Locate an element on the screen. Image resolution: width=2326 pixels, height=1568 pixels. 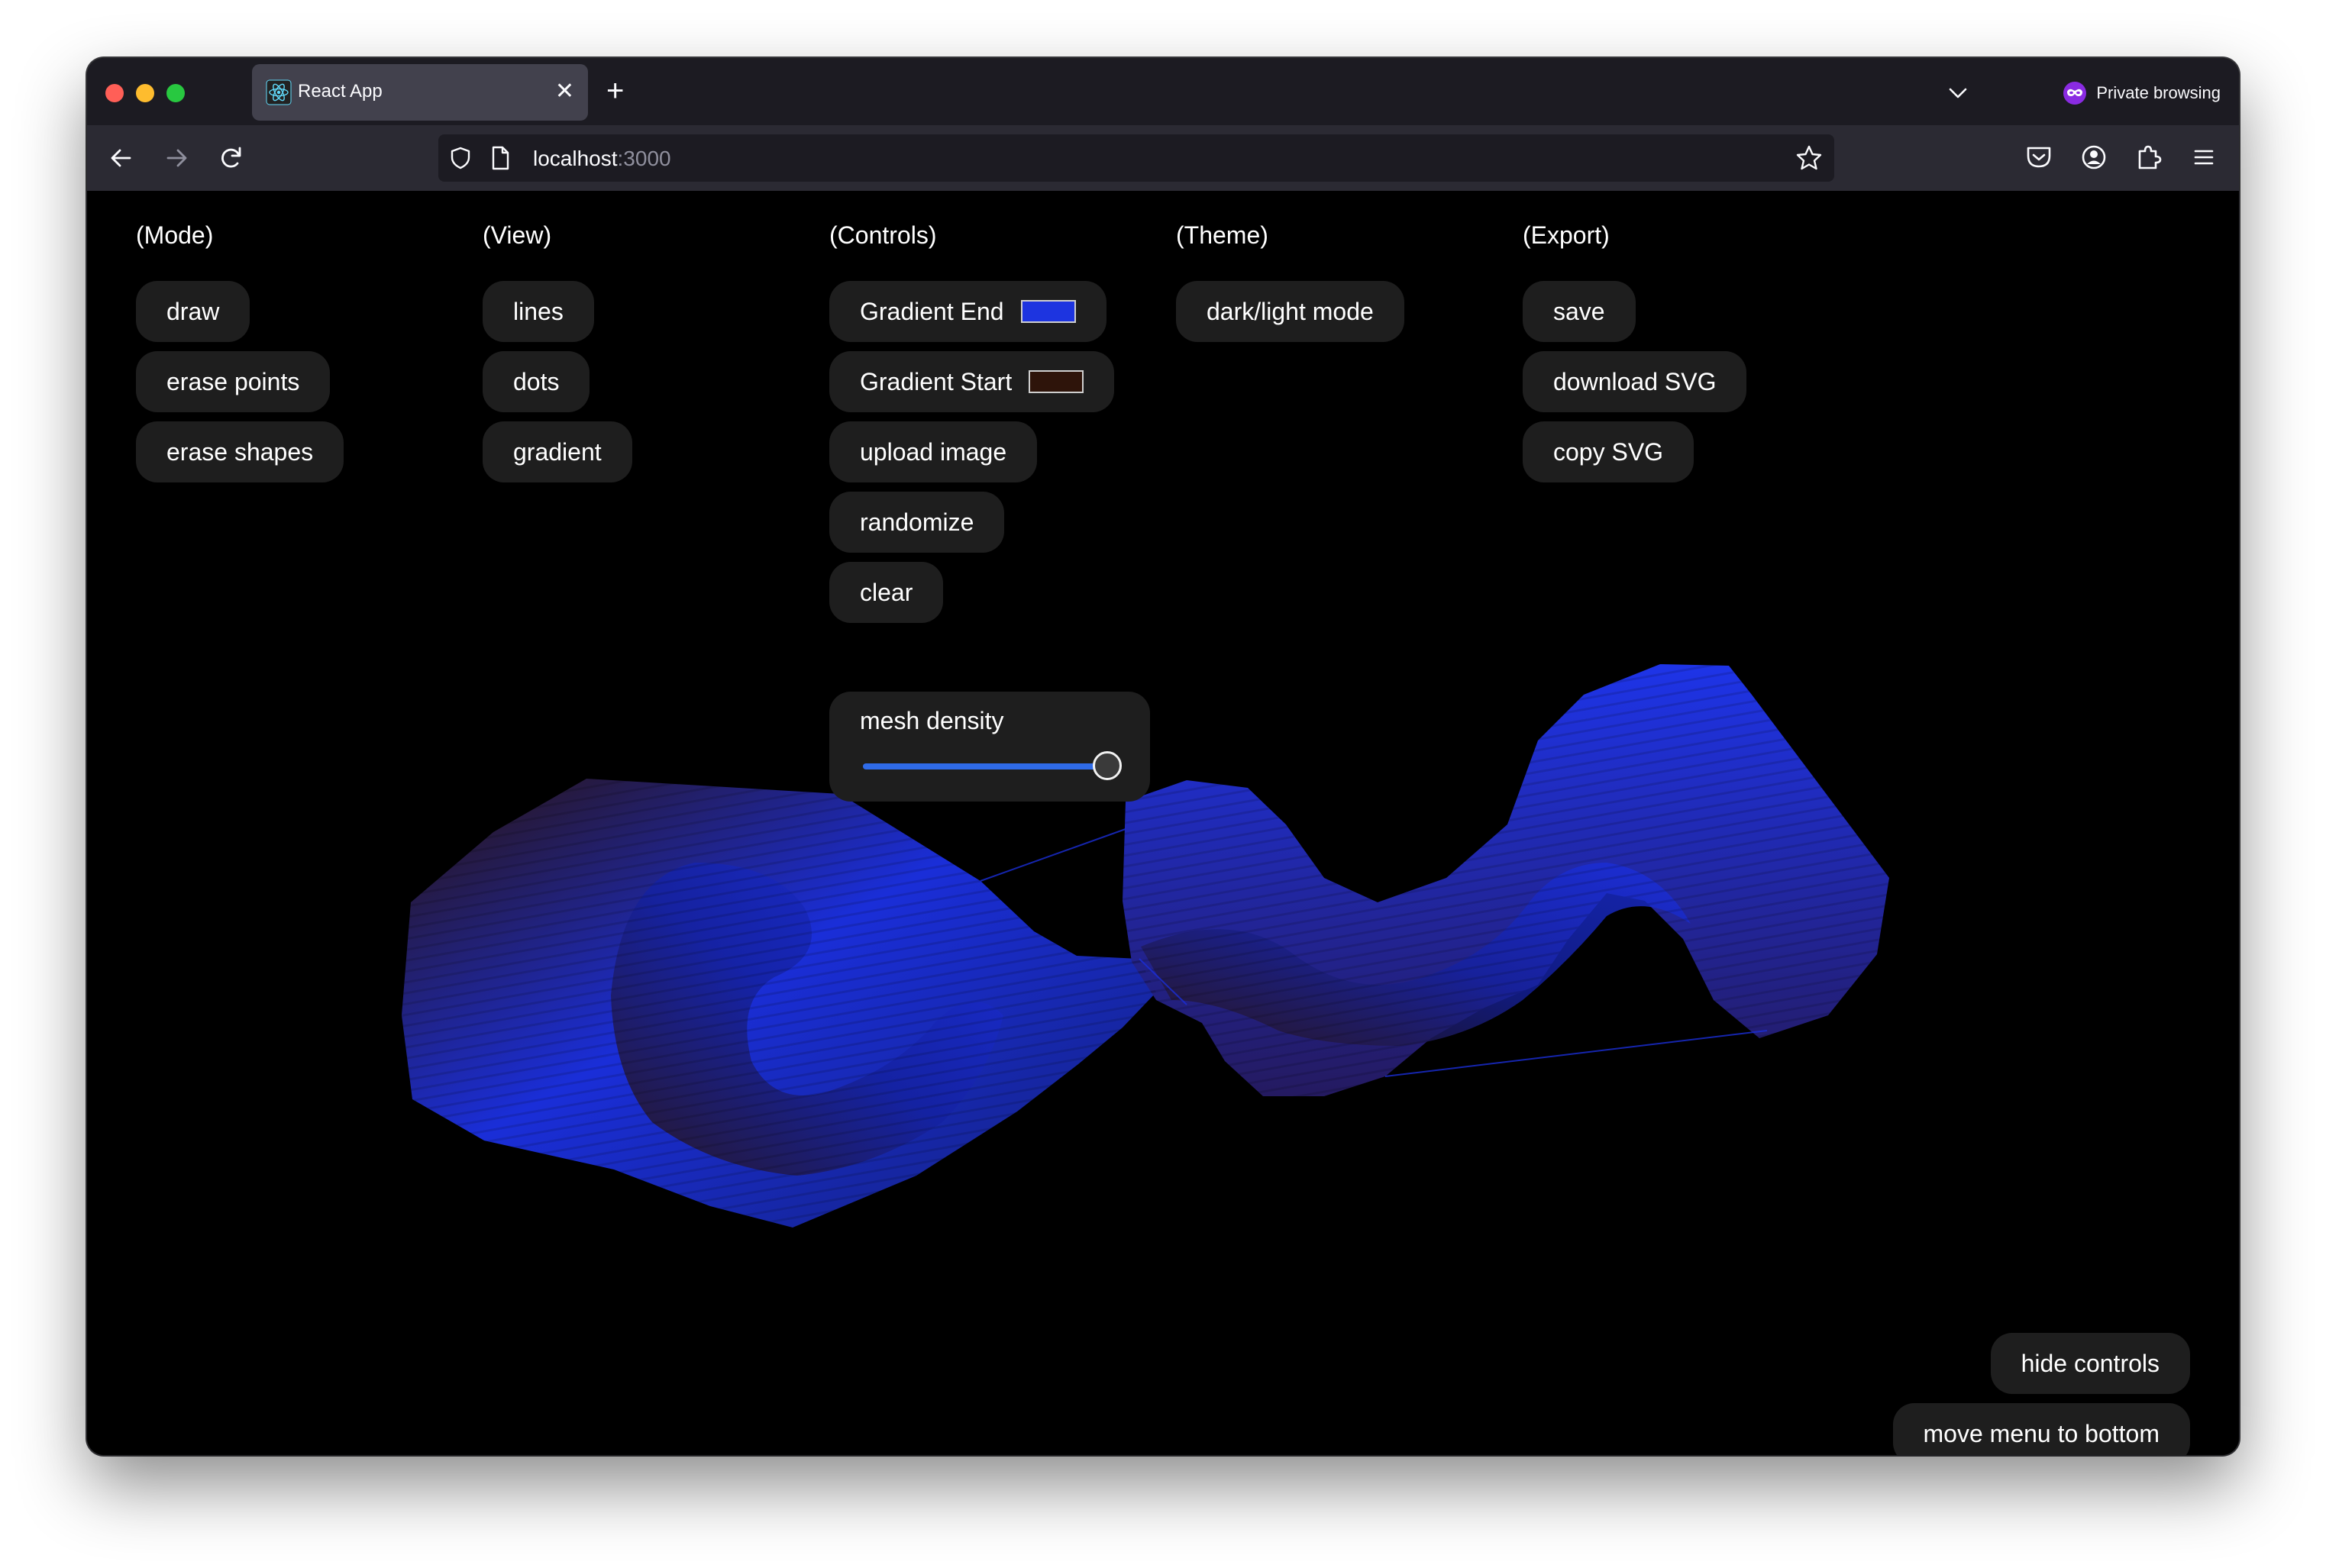
dots-button: dots is located at coordinates (536, 381).